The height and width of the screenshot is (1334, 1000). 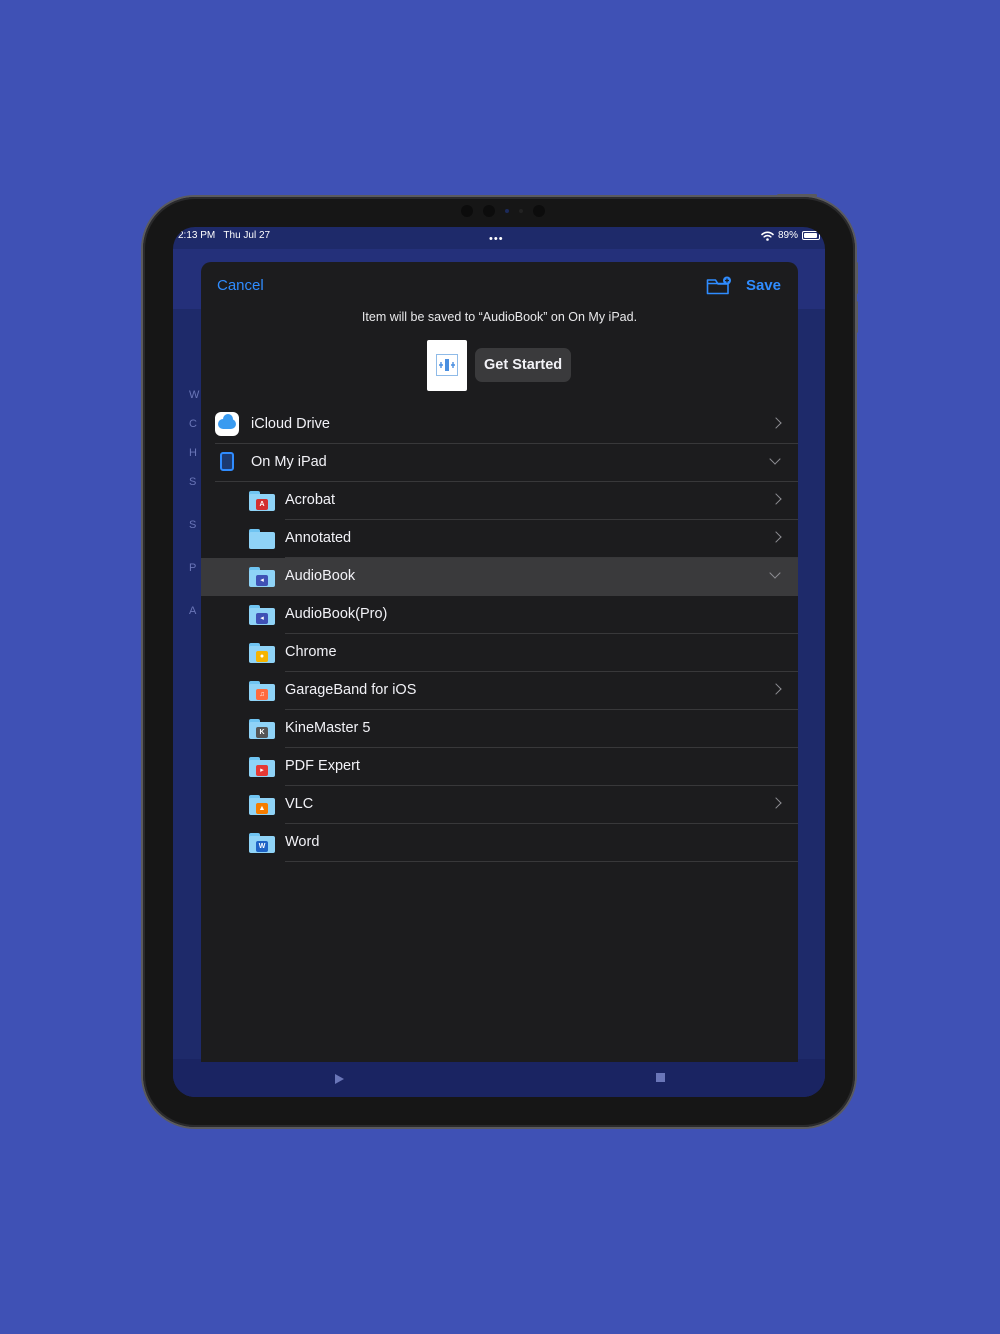 What do you see at coordinates (289, 462) in the screenshot?
I see `location-label: On My iPad` at bounding box center [289, 462].